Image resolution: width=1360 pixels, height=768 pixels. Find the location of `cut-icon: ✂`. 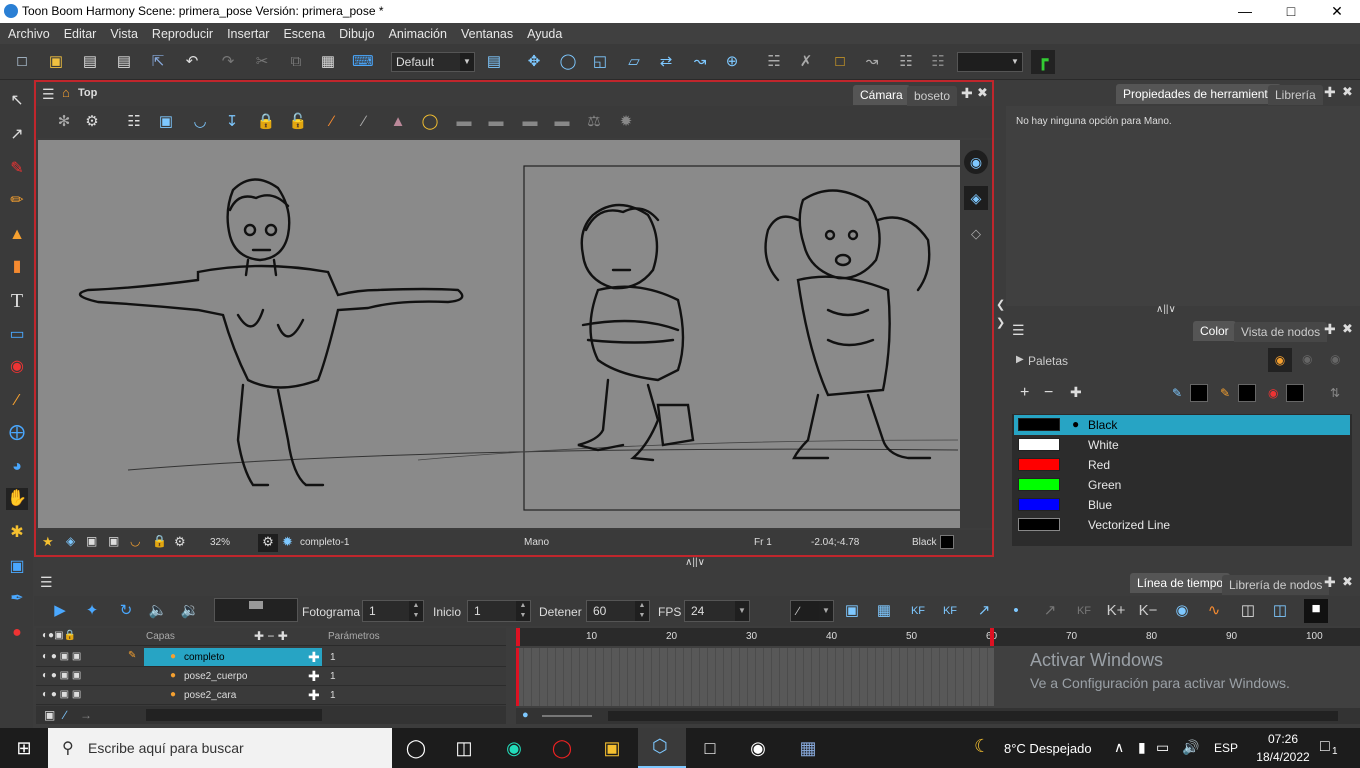

cut-icon: ✂ is located at coordinates (262, 62).